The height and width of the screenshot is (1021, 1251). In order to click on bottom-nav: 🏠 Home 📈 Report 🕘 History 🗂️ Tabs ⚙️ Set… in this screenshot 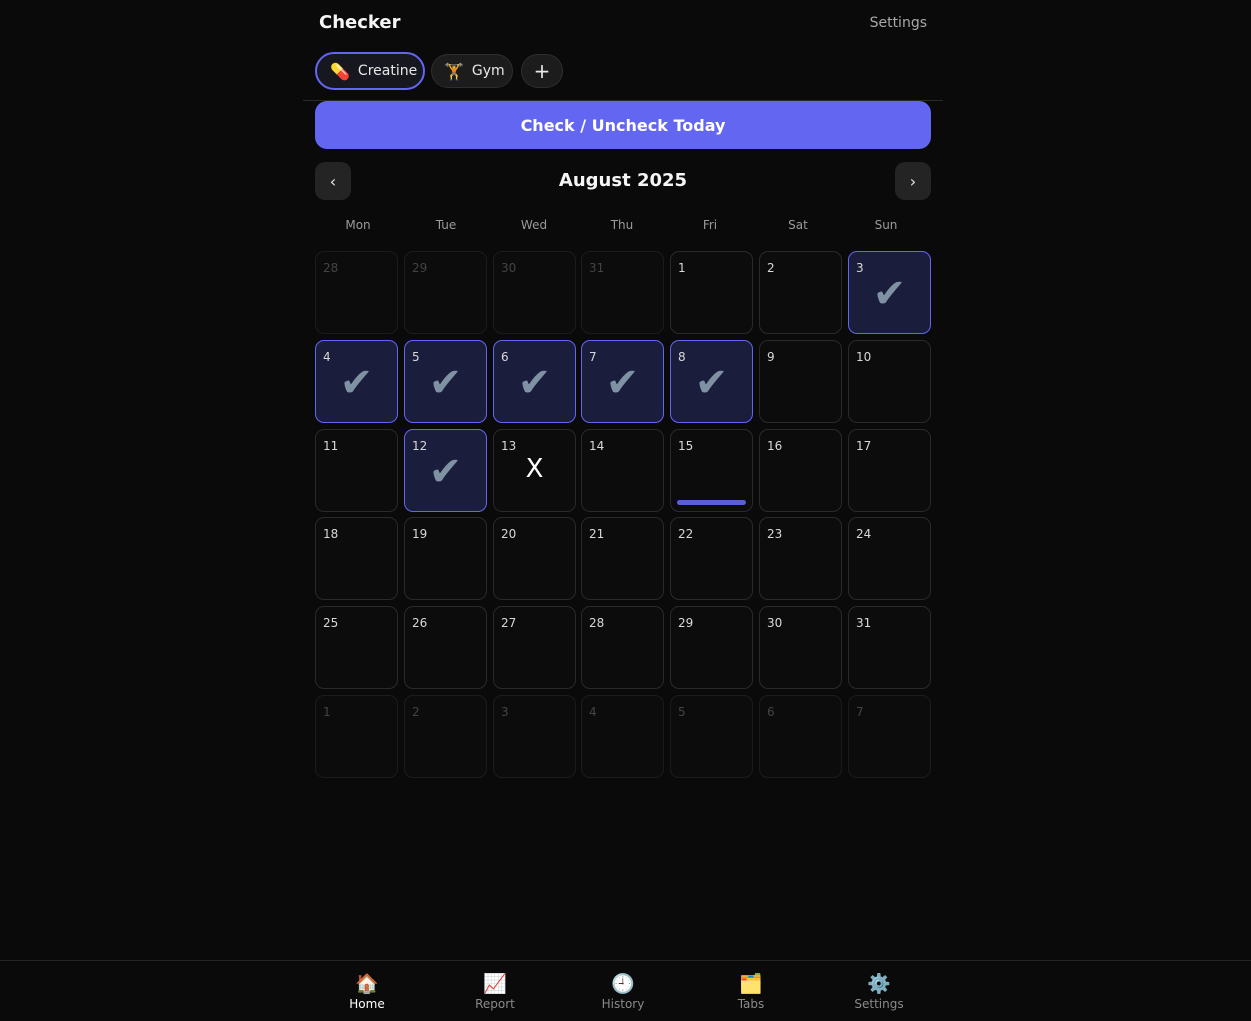, I will do `click(625, 990)`.